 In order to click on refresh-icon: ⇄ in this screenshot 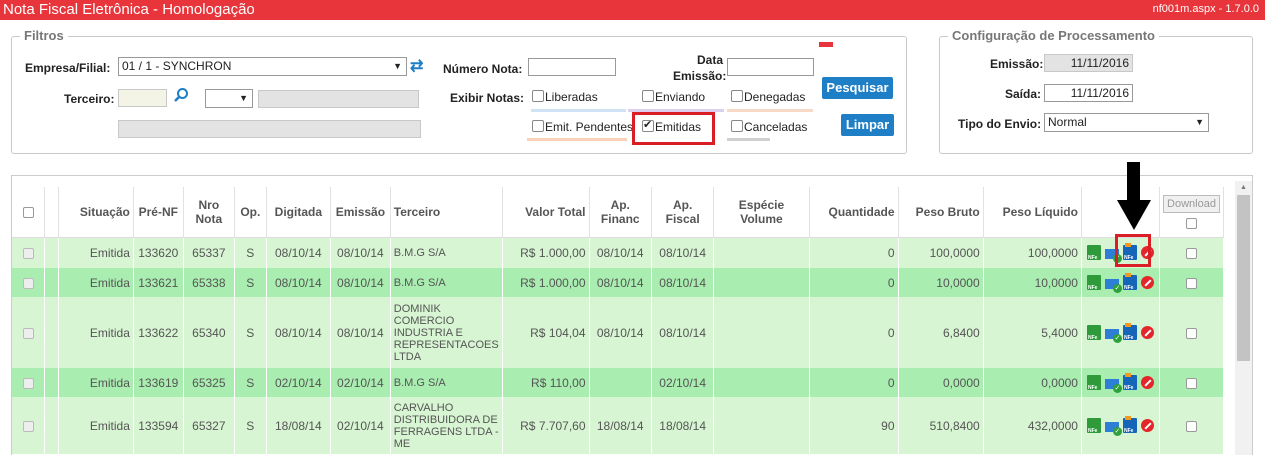, I will do `click(416, 66)`.